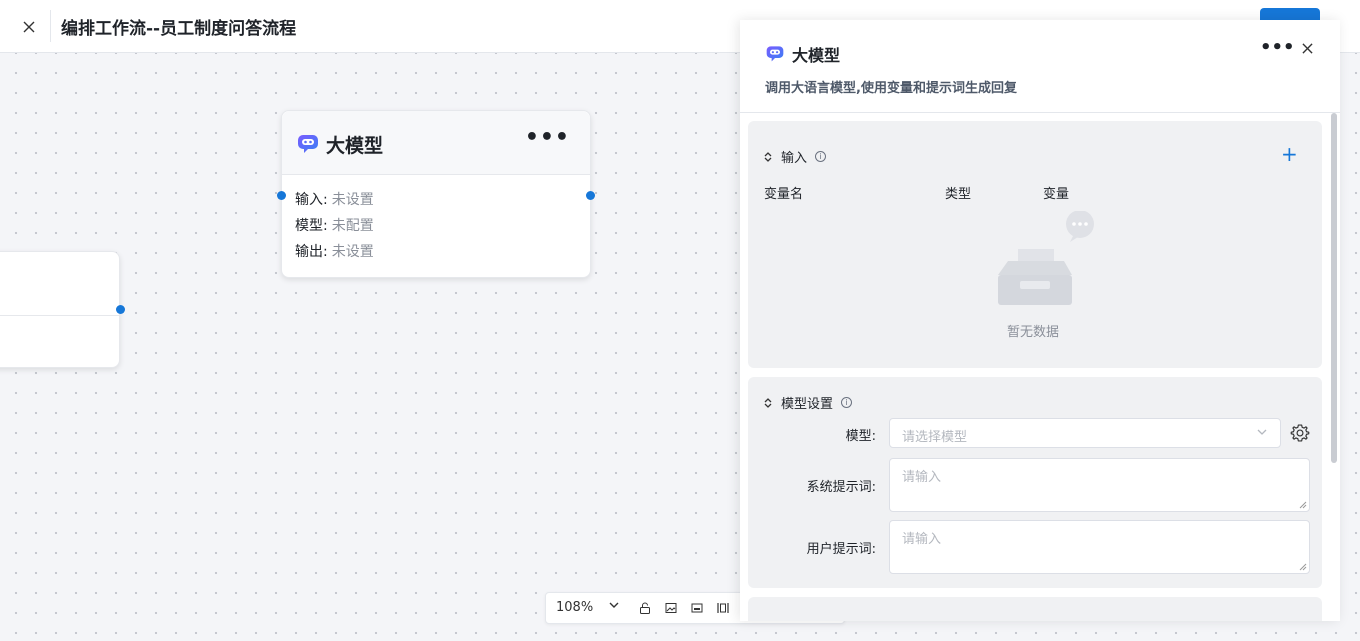  I want to click on model-select: 请选择模型, so click(1085, 433).